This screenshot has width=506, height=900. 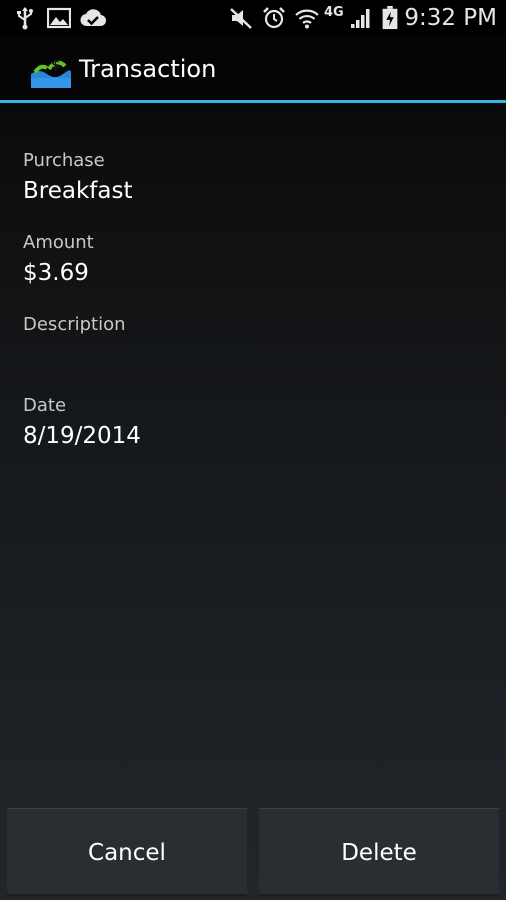 What do you see at coordinates (360, 18) in the screenshot?
I see `signal-icon` at bounding box center [360, 18].